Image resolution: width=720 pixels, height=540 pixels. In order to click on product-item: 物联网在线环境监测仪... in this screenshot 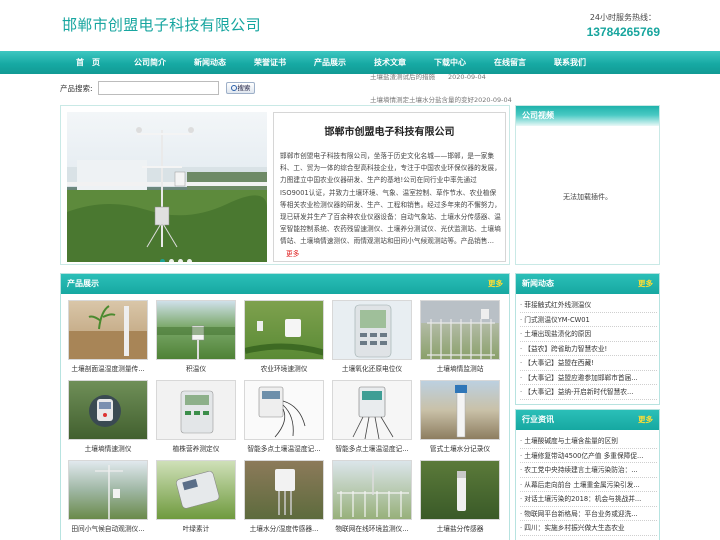, I will do `click(372, 496)`.